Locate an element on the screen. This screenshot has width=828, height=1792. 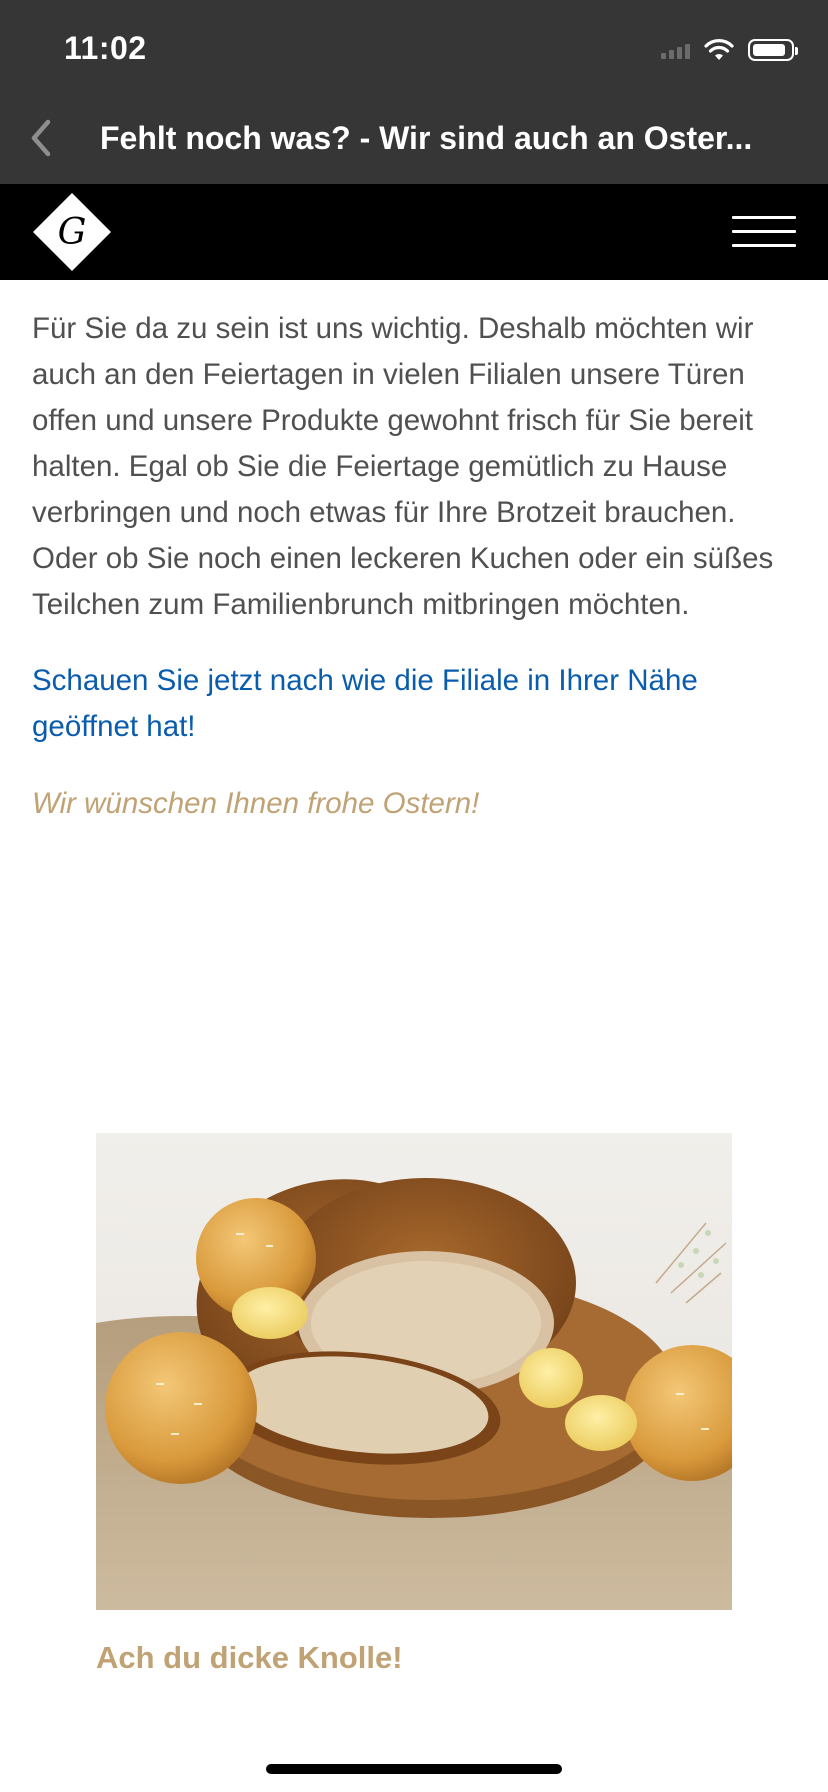
logo-letter: G is located at coordinates (72, 232).